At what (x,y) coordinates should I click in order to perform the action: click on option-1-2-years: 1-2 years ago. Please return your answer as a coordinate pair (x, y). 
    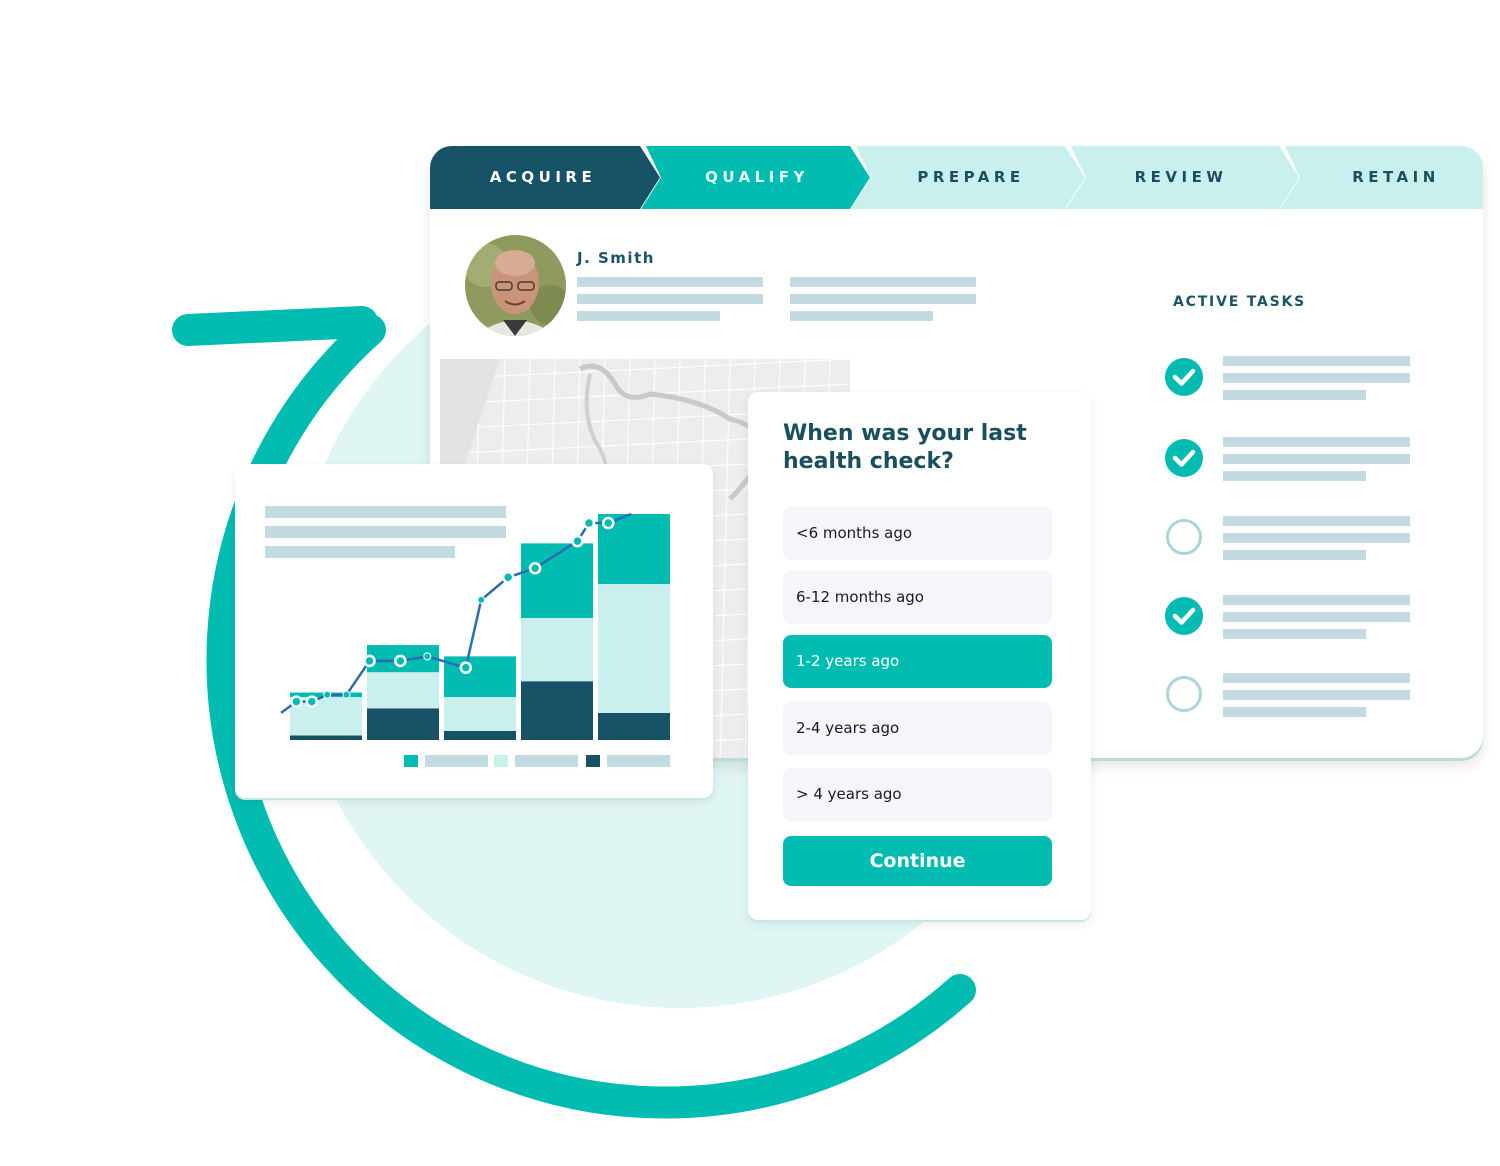
    Looking at the image, I should click on (917, 661).